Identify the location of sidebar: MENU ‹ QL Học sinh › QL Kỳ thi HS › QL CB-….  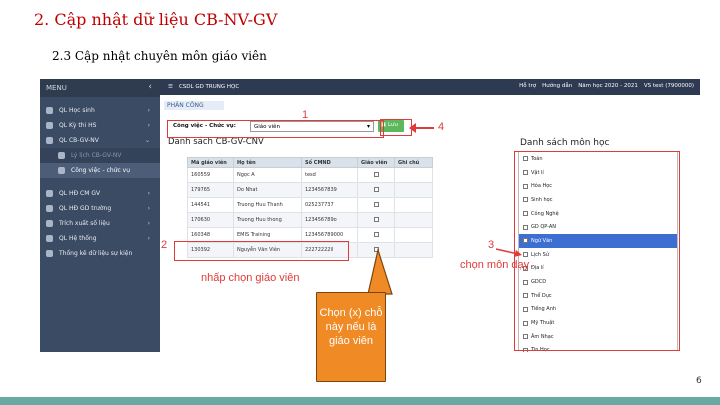
(100, 215).